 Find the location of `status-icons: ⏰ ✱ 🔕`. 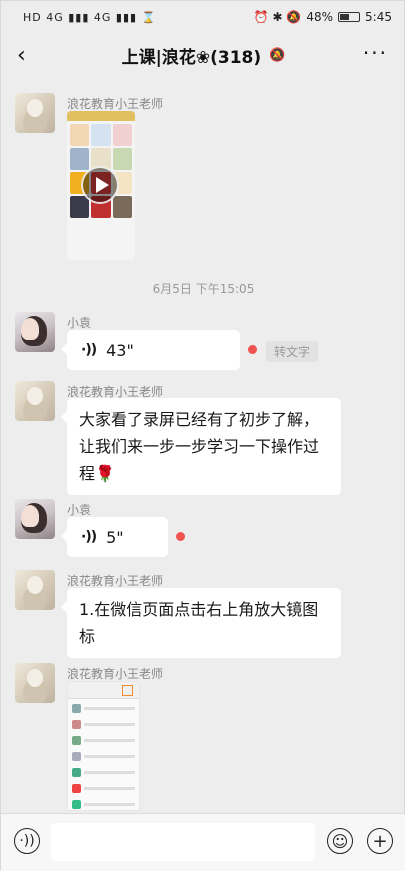

status-icons: ⏰ ✱ 🔕 is located at coordinates (277, 17).